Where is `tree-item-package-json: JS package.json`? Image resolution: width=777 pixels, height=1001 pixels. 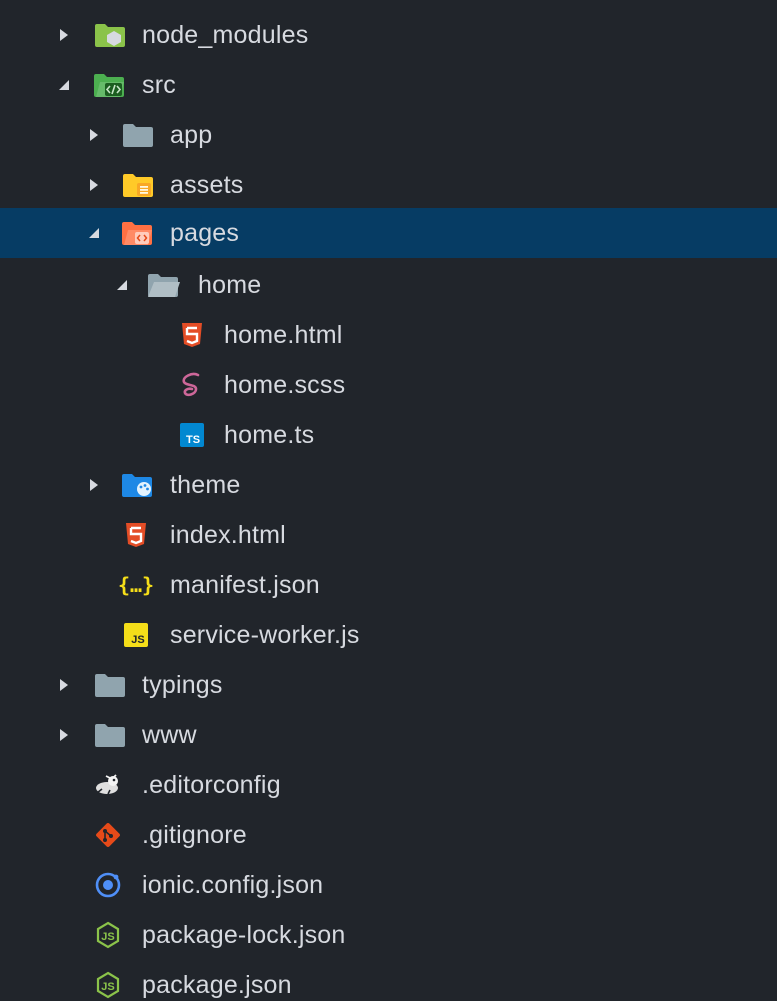
tree-item-package-json: JS package.json is located at coordinates (388, 980).